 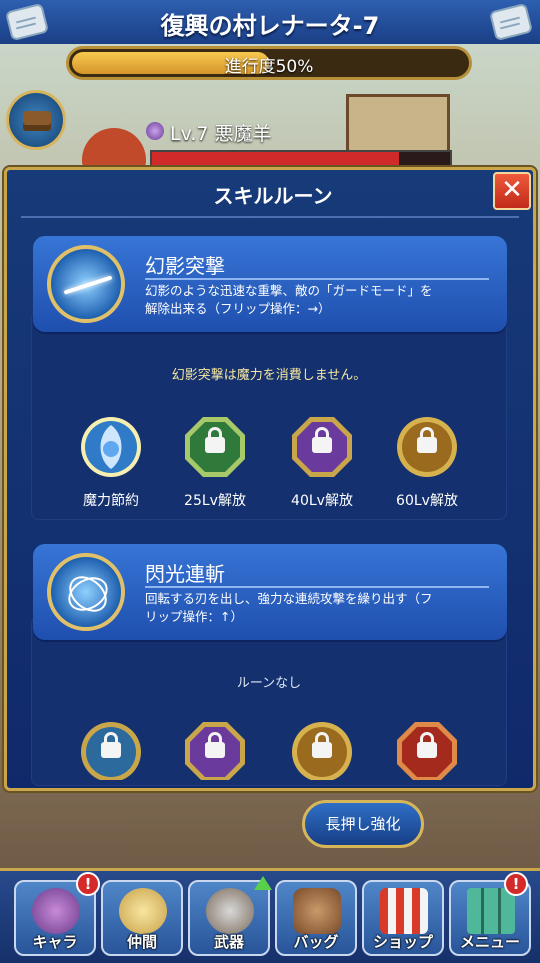 What do you see at coordinates (185, 574) in the screenshot?
I see `skill-2-name: 閃光連斬` at bounding box center [185, 574].